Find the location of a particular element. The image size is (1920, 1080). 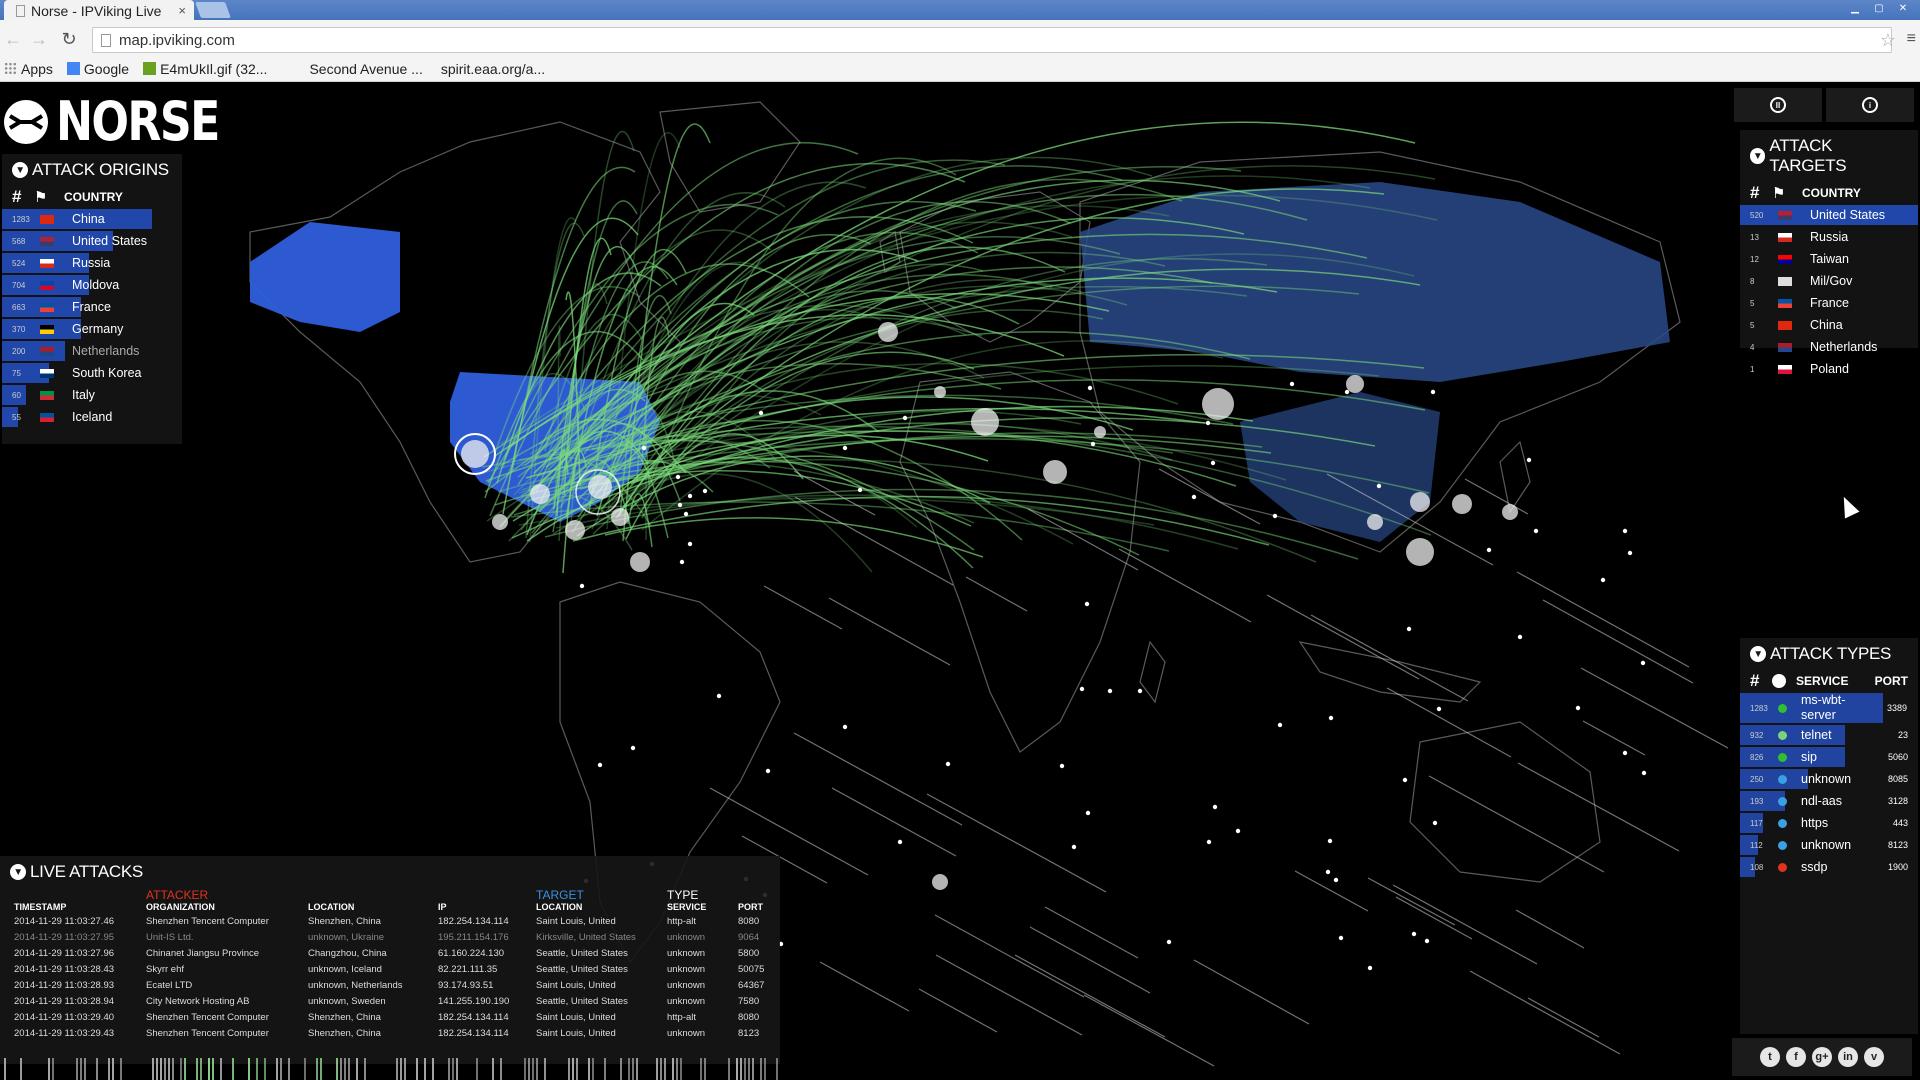

live-attack-cell: Shenzhen, China is located at coordinates (344, 1033).